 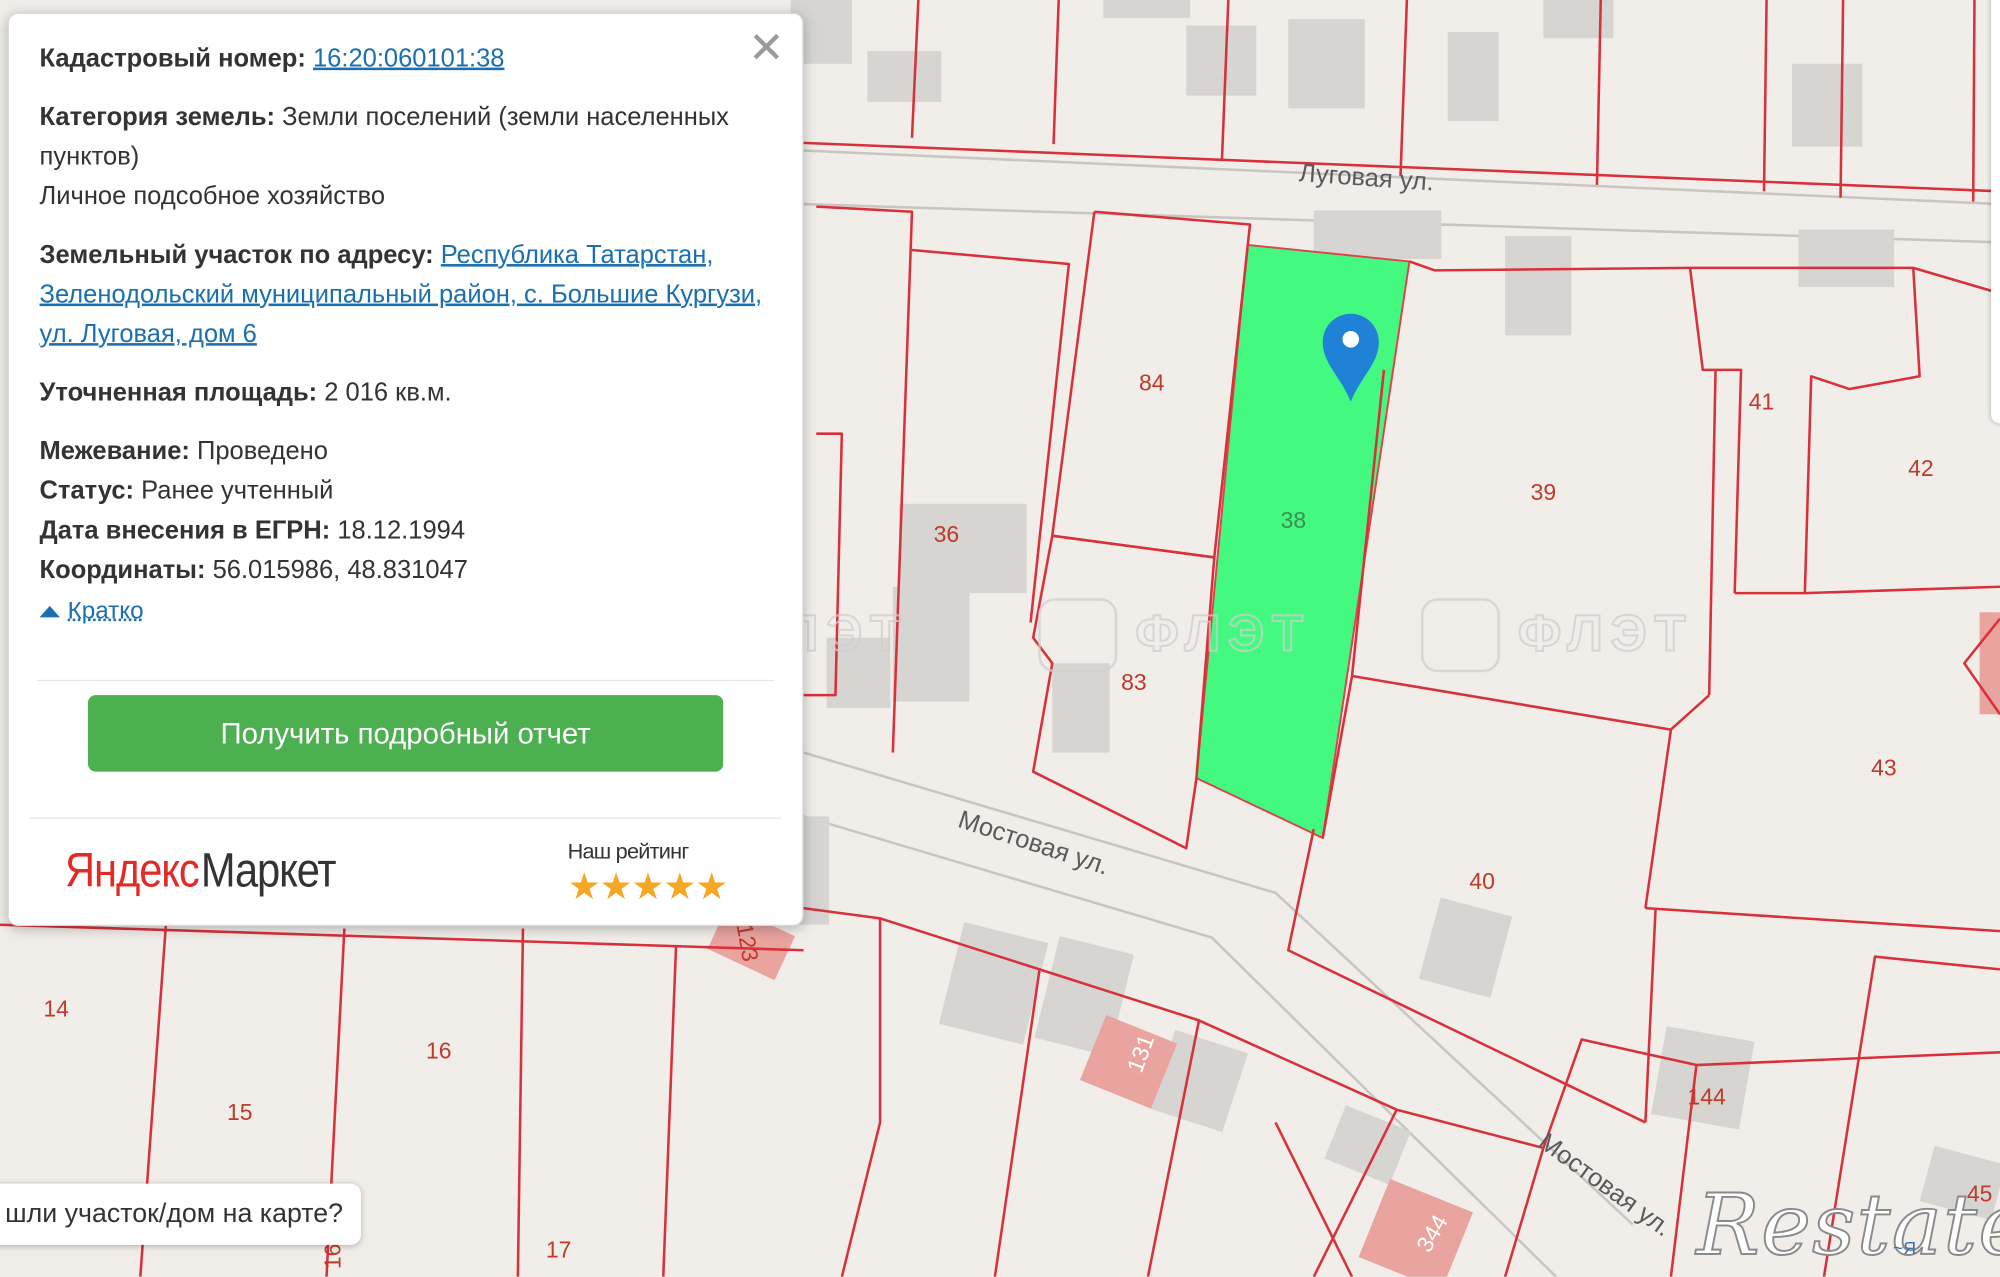 What do you see at coordinates (1847, 1225) in the screenshot?
I see `restate-watermark: Restate` at bounding box center [1847, 1225].